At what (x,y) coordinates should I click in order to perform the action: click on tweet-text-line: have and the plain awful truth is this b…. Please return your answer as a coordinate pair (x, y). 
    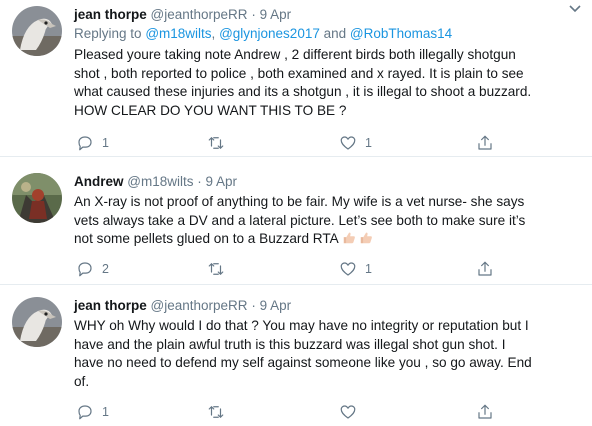
    Looking at the image, I should click on (290, 344).